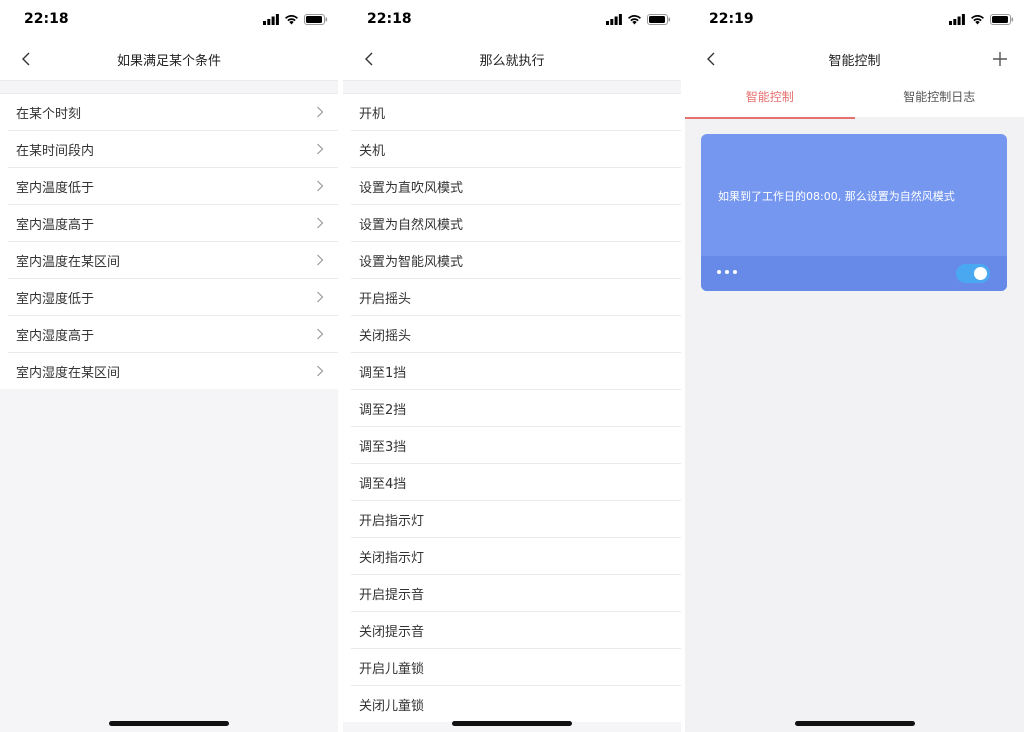  I want to click on more-dots-icon, so click(727, 272).